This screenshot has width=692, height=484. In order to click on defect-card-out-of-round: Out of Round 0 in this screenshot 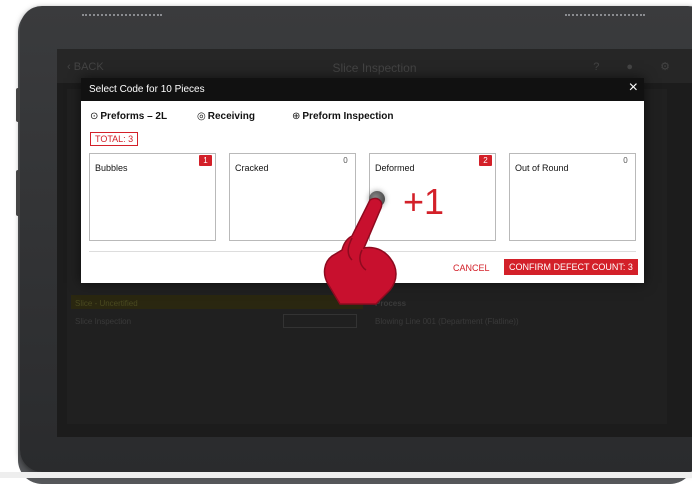, I will do `click(572, 197)`.